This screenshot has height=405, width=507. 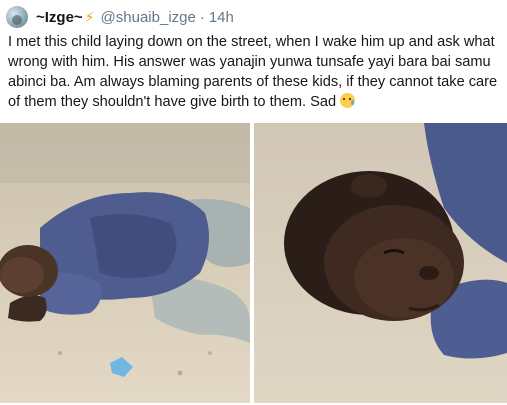 What do you see at coordinates (148, 17) in the screenshot?
I see `user-handle: @shuaib_izge` at bounding box center [148, 17].